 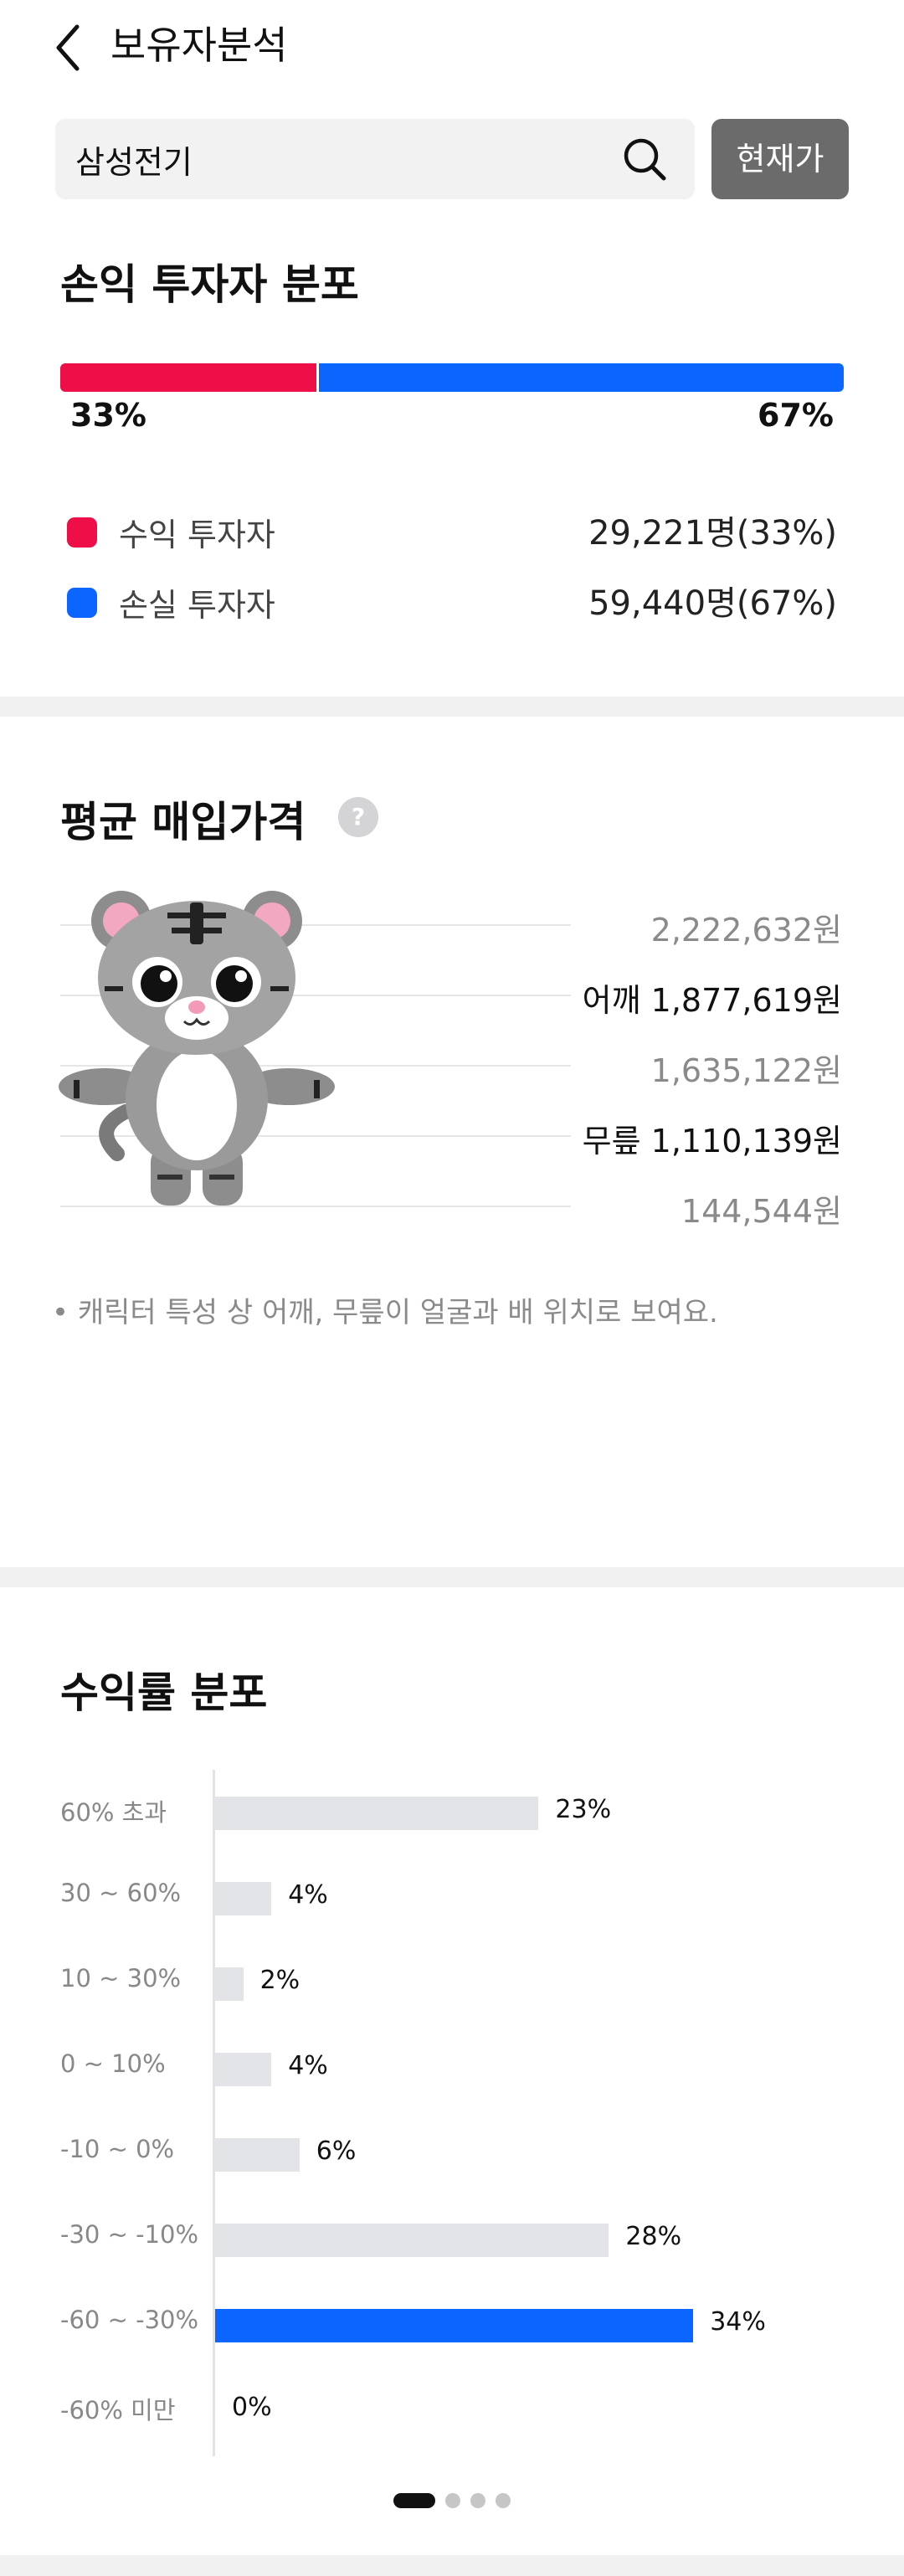 I want to click on price-level-bottom: 144,544원, so click(x=761, y=1212).